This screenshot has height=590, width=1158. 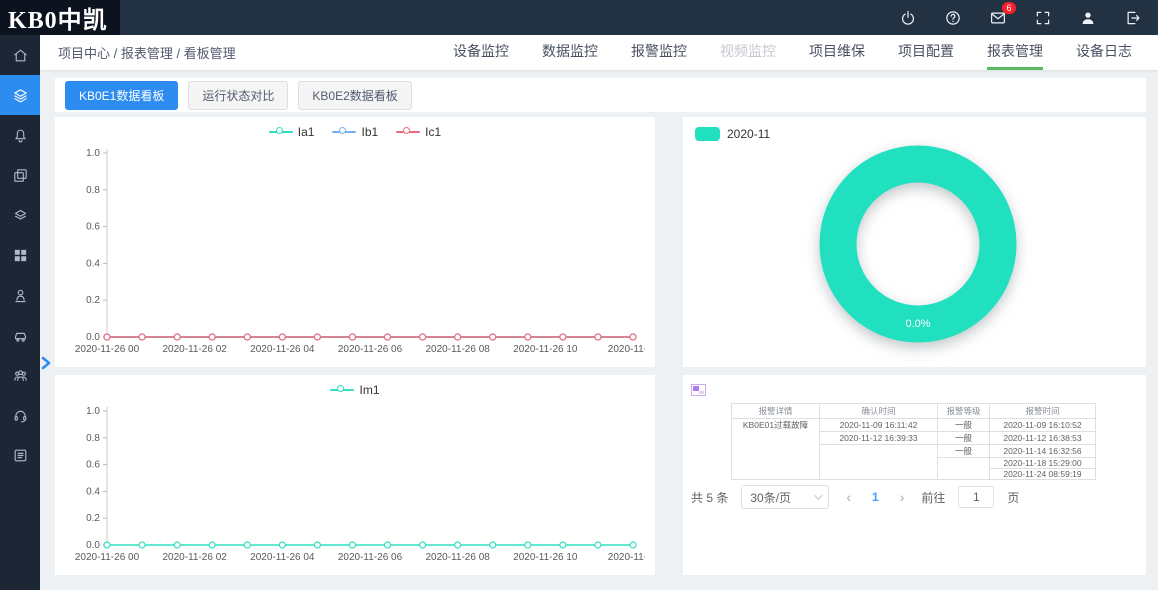 I want to click on sidebar-expand-chevron-icon, so click(x=46, y=363).